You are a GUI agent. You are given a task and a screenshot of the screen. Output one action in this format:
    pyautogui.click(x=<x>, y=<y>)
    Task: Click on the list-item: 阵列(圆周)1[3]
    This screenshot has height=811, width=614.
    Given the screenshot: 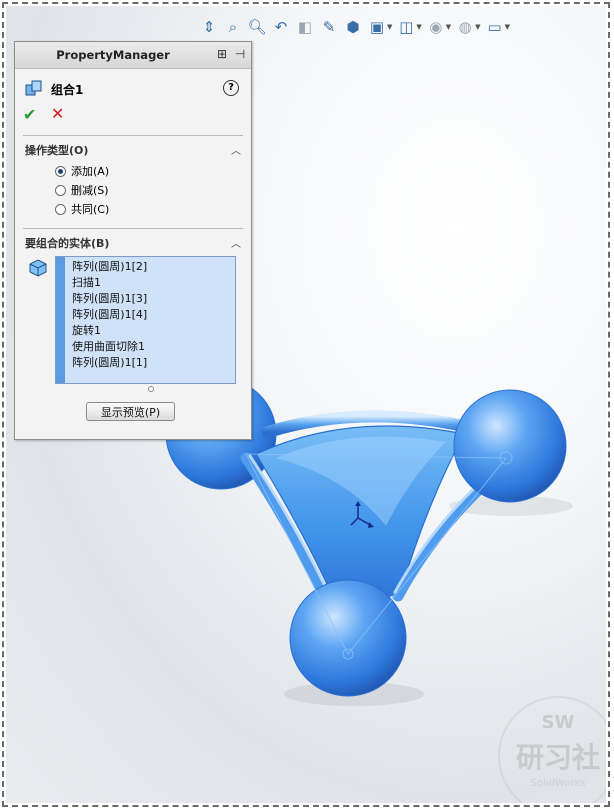 What is the action you would take?
    pyautogui.click(x=109, y=299)
    